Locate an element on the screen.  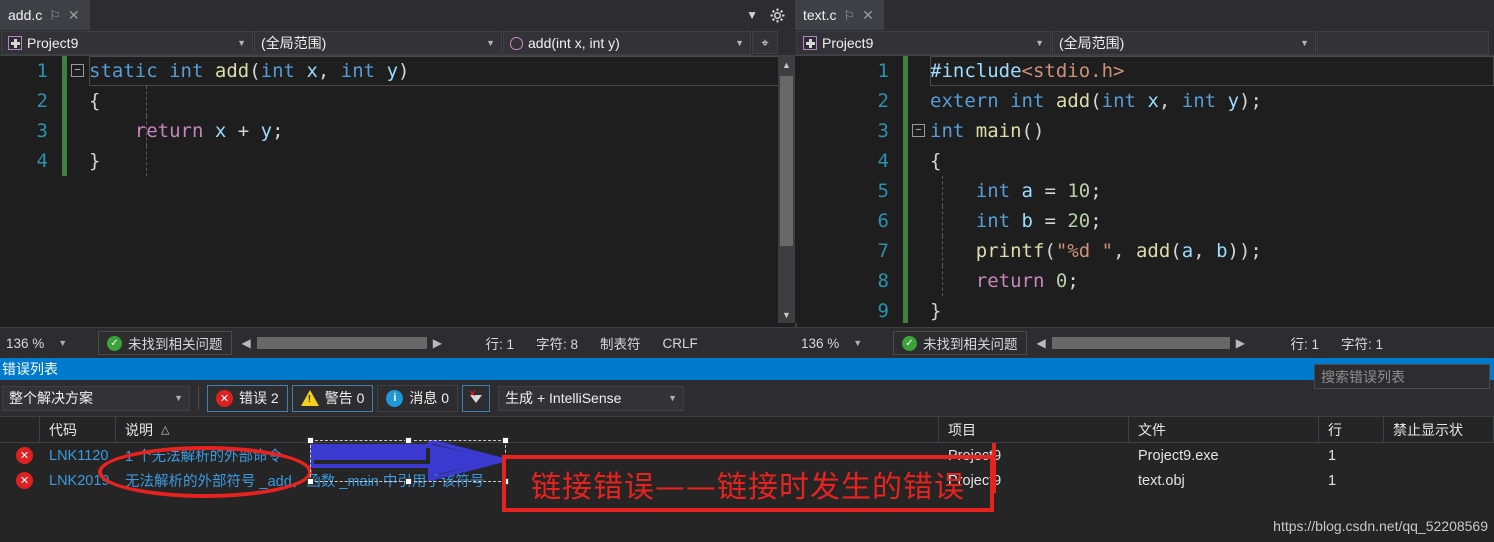
column-header-suppress: 禁止显示状 is located at coordinates (1439, 429).